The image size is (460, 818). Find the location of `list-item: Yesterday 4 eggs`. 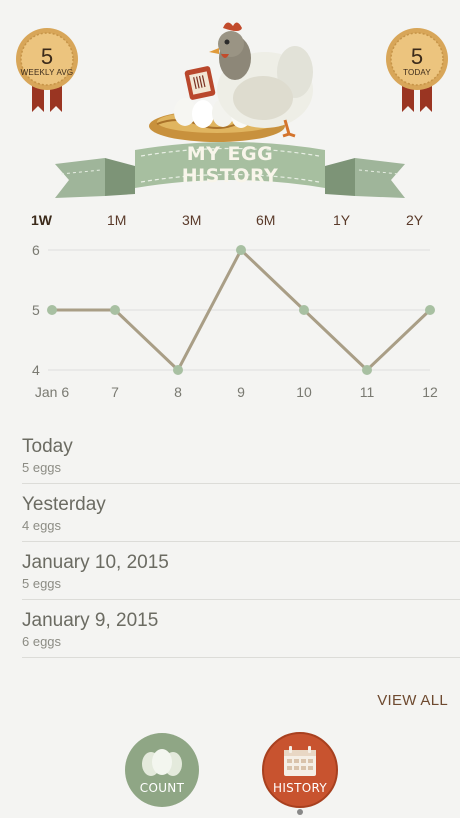

list-item: Yesterday 4 eggs is located at coordinates (241, 513).